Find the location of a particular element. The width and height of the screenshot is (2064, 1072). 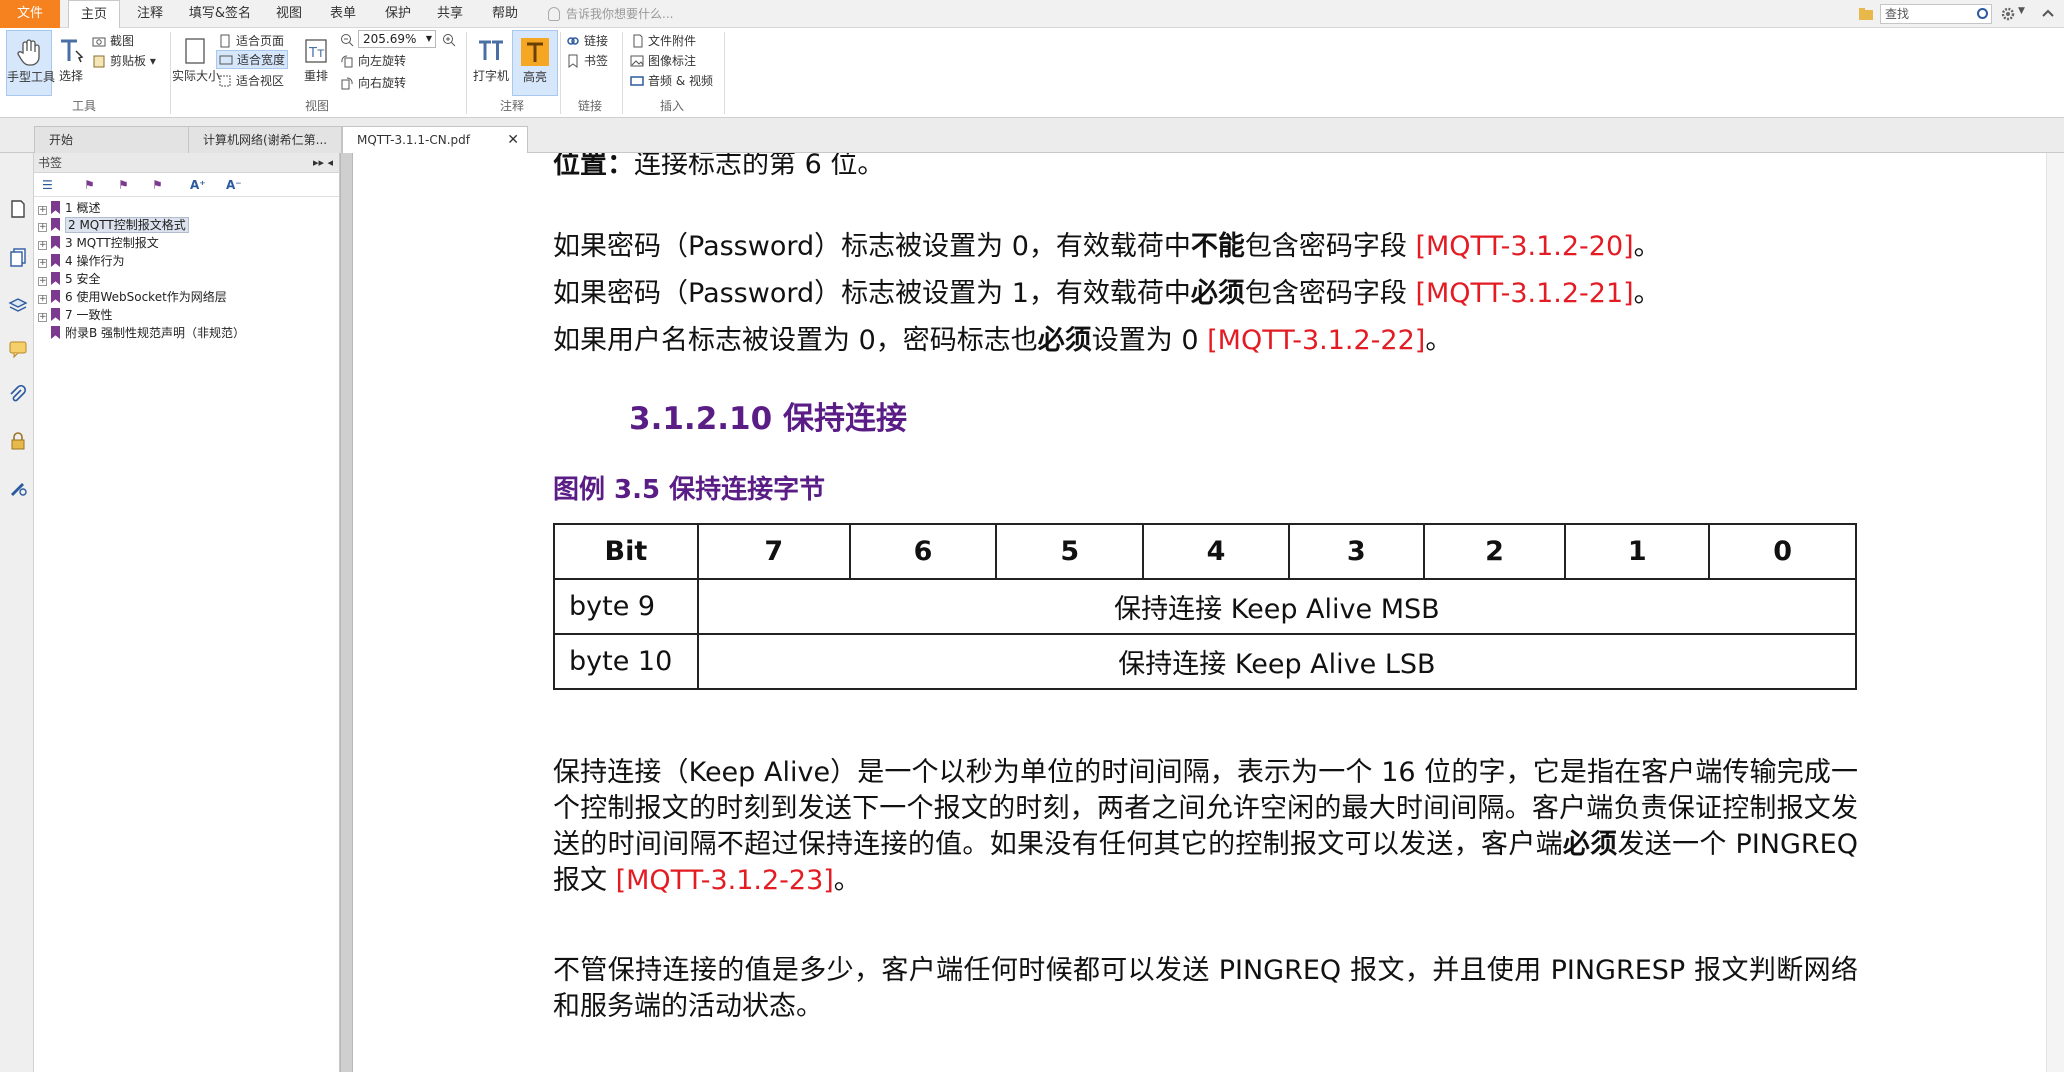

highlight-button: 高亮 is located at coordinates (535, 63).